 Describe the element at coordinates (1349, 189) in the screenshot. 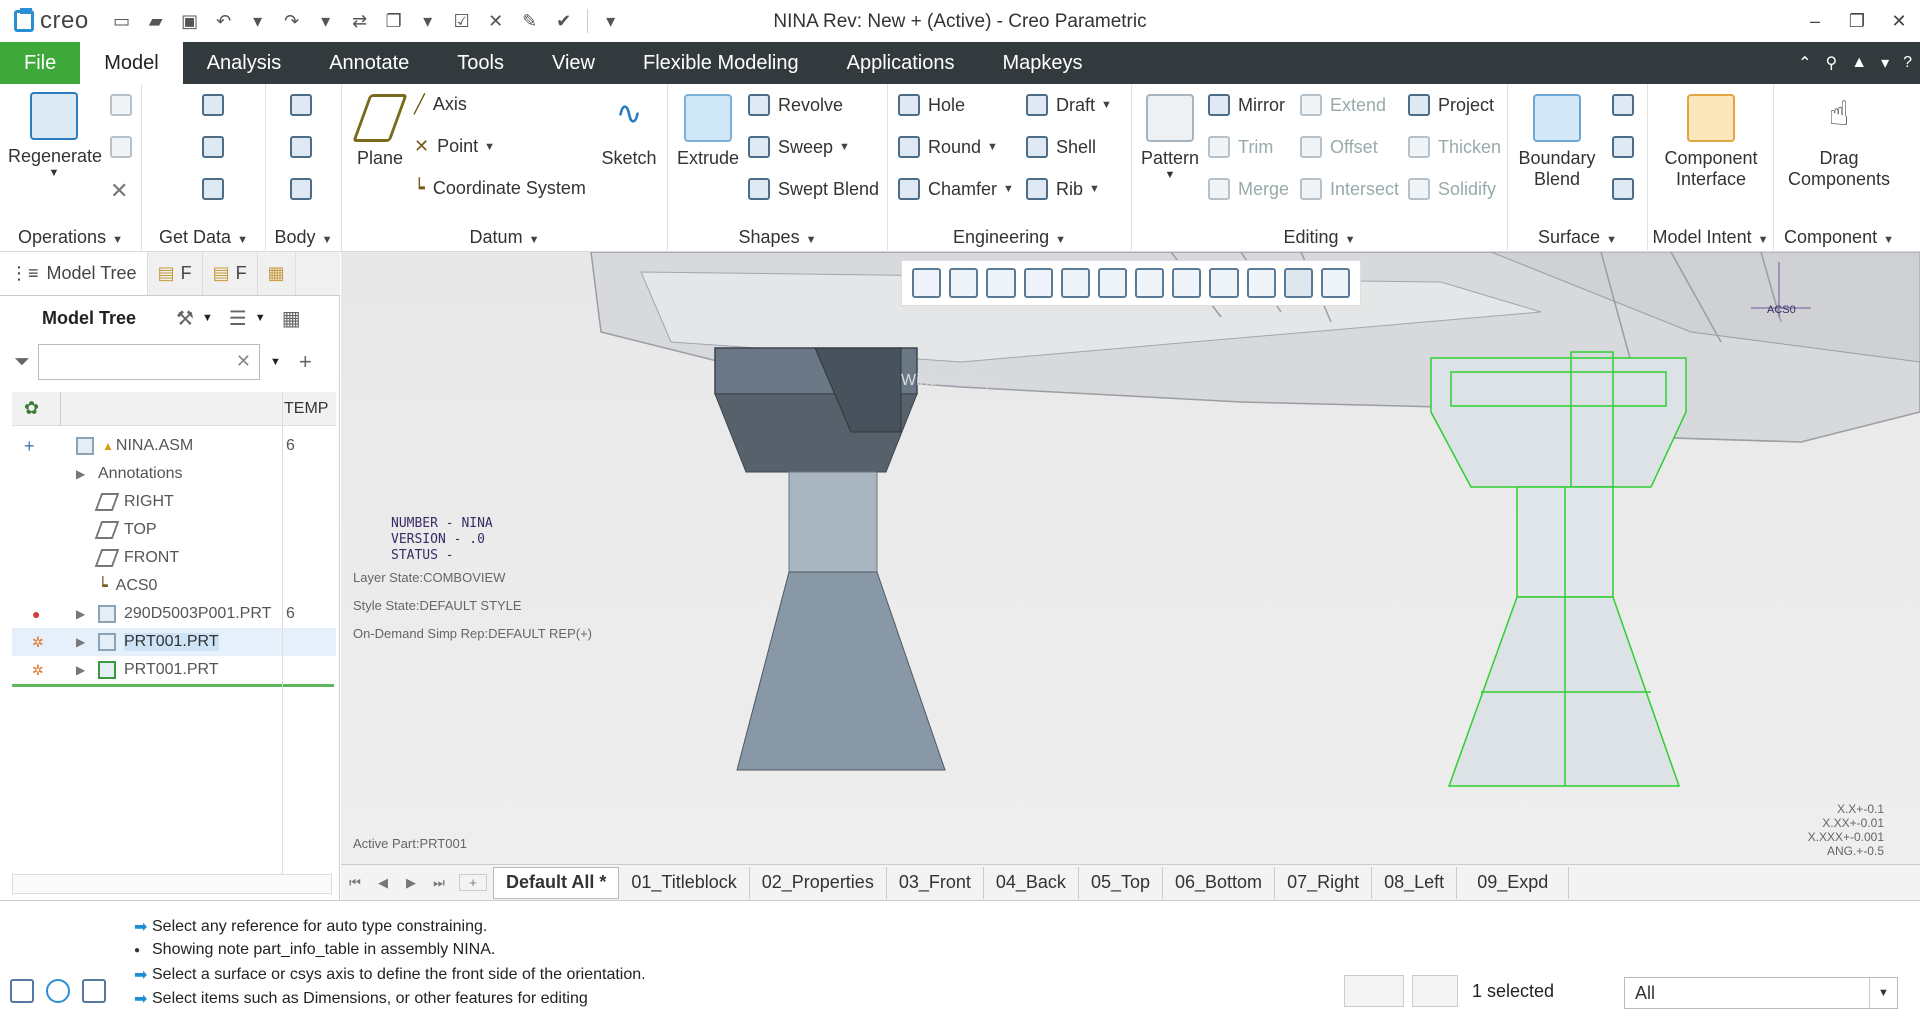

I see `intersect-button: Intersect` at that location.